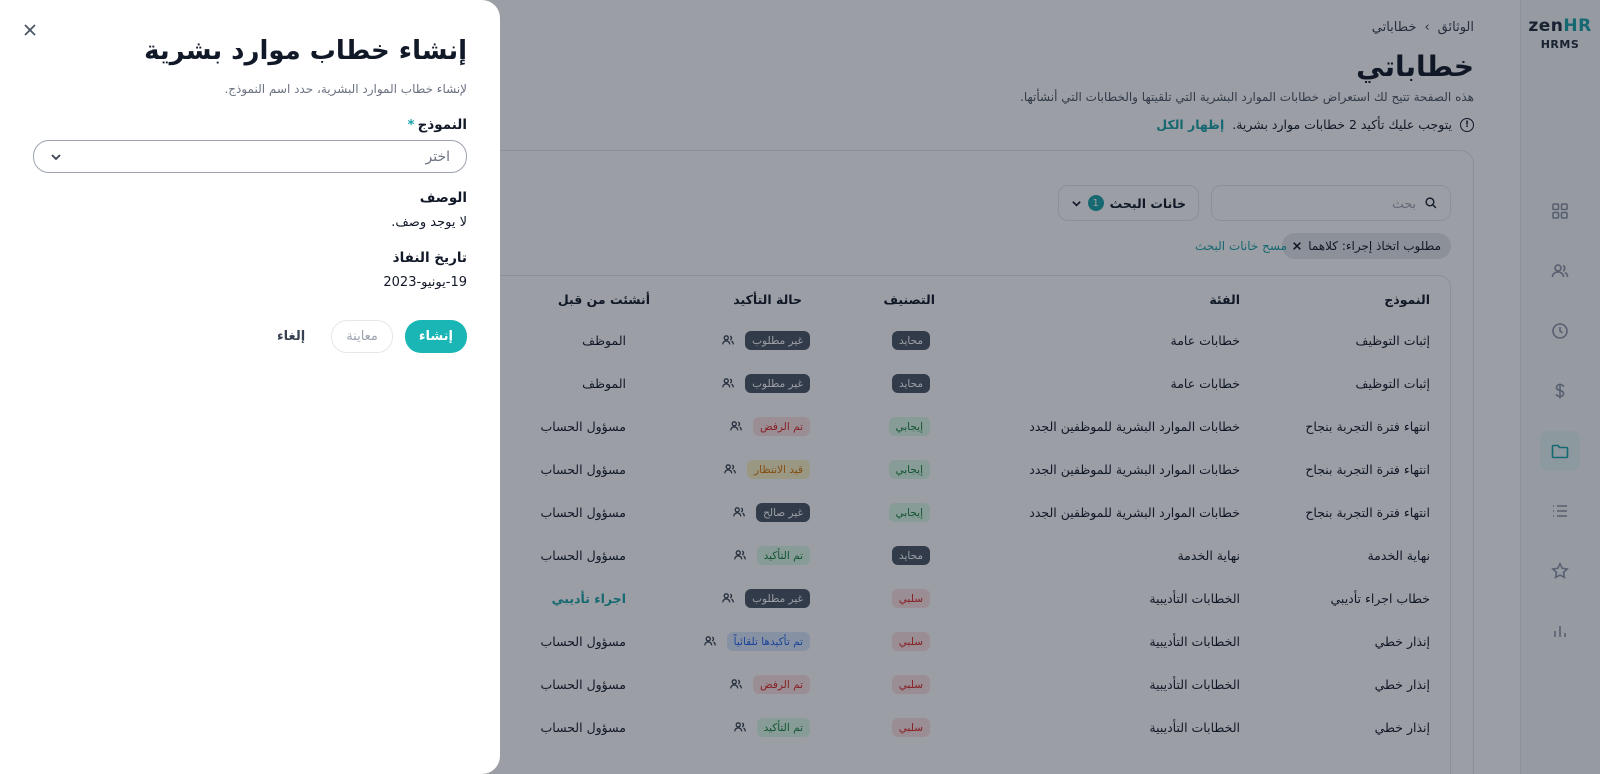 This screenshot has height=774, width=1600. Describe the element at coordinates (429, 222) in the screenshot. I see `description-value: لا يوجد وصف.` at that location.